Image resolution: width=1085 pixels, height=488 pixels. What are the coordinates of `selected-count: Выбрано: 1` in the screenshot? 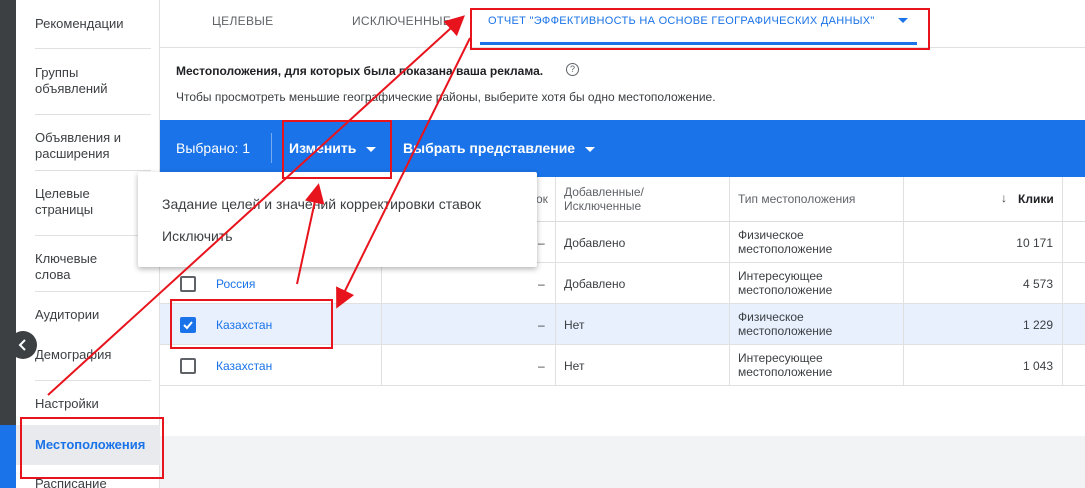 It's located at (213, 148).